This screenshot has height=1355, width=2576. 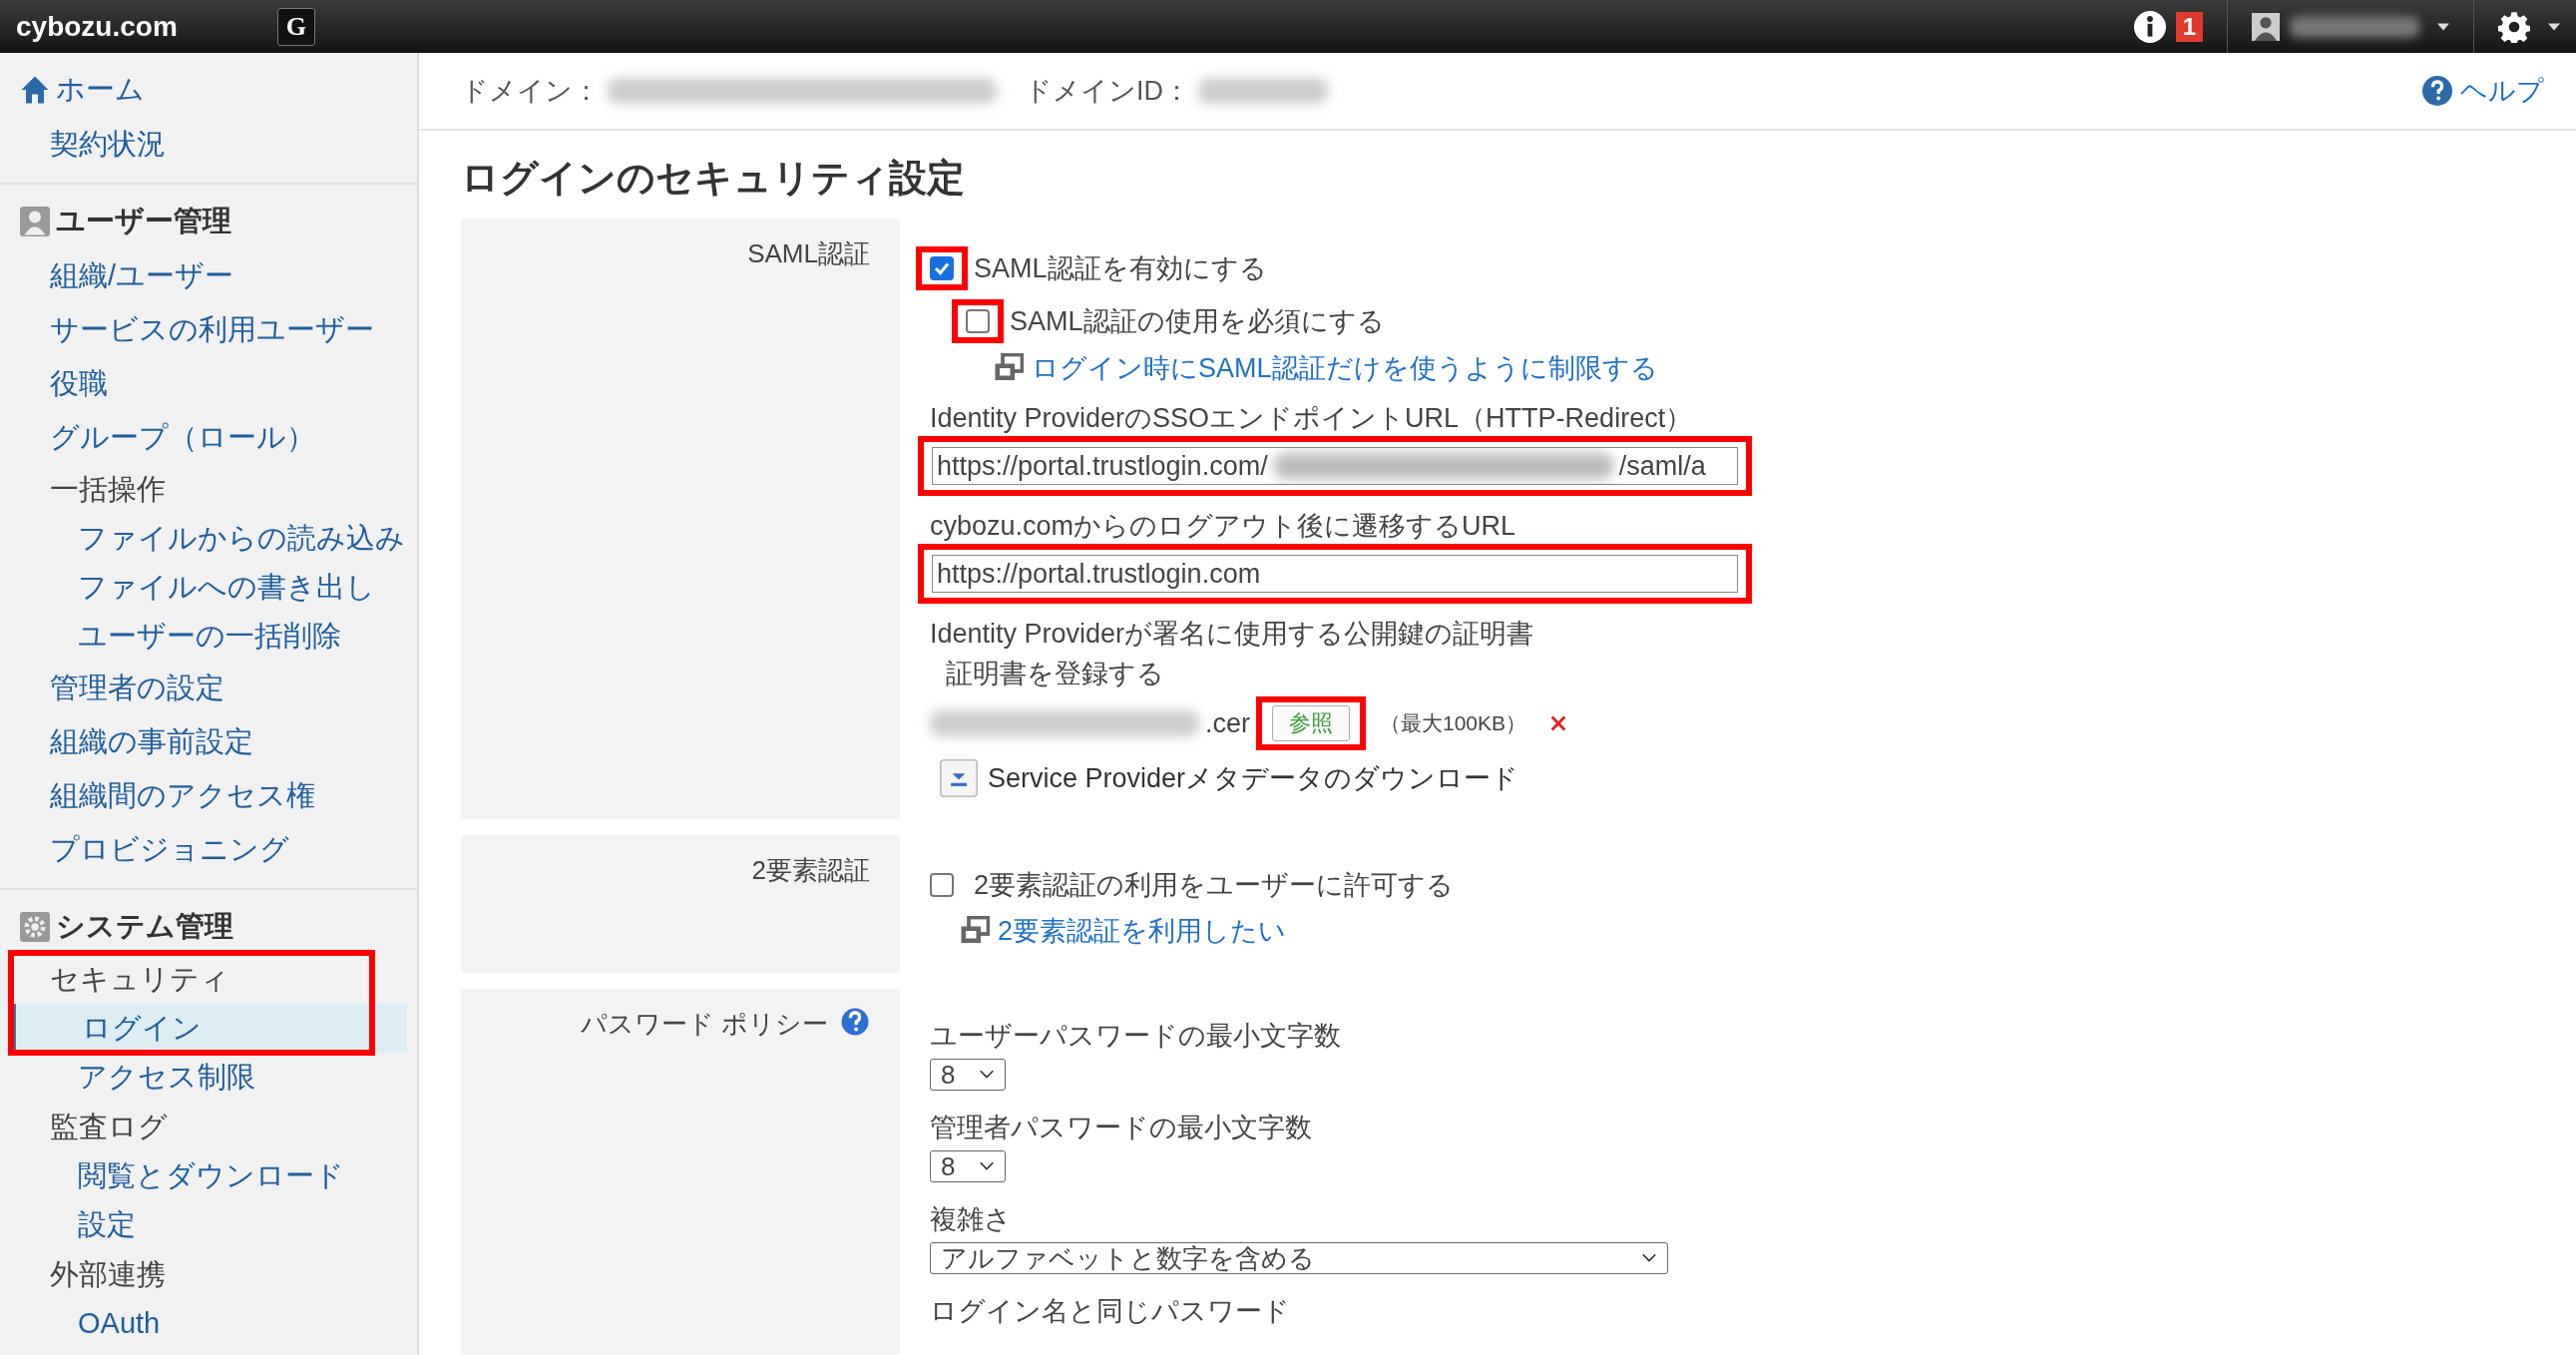 What do you see at coordinates (35, 90) in the screenshot?
I see `home-icon` at bounding box center [35, 90].